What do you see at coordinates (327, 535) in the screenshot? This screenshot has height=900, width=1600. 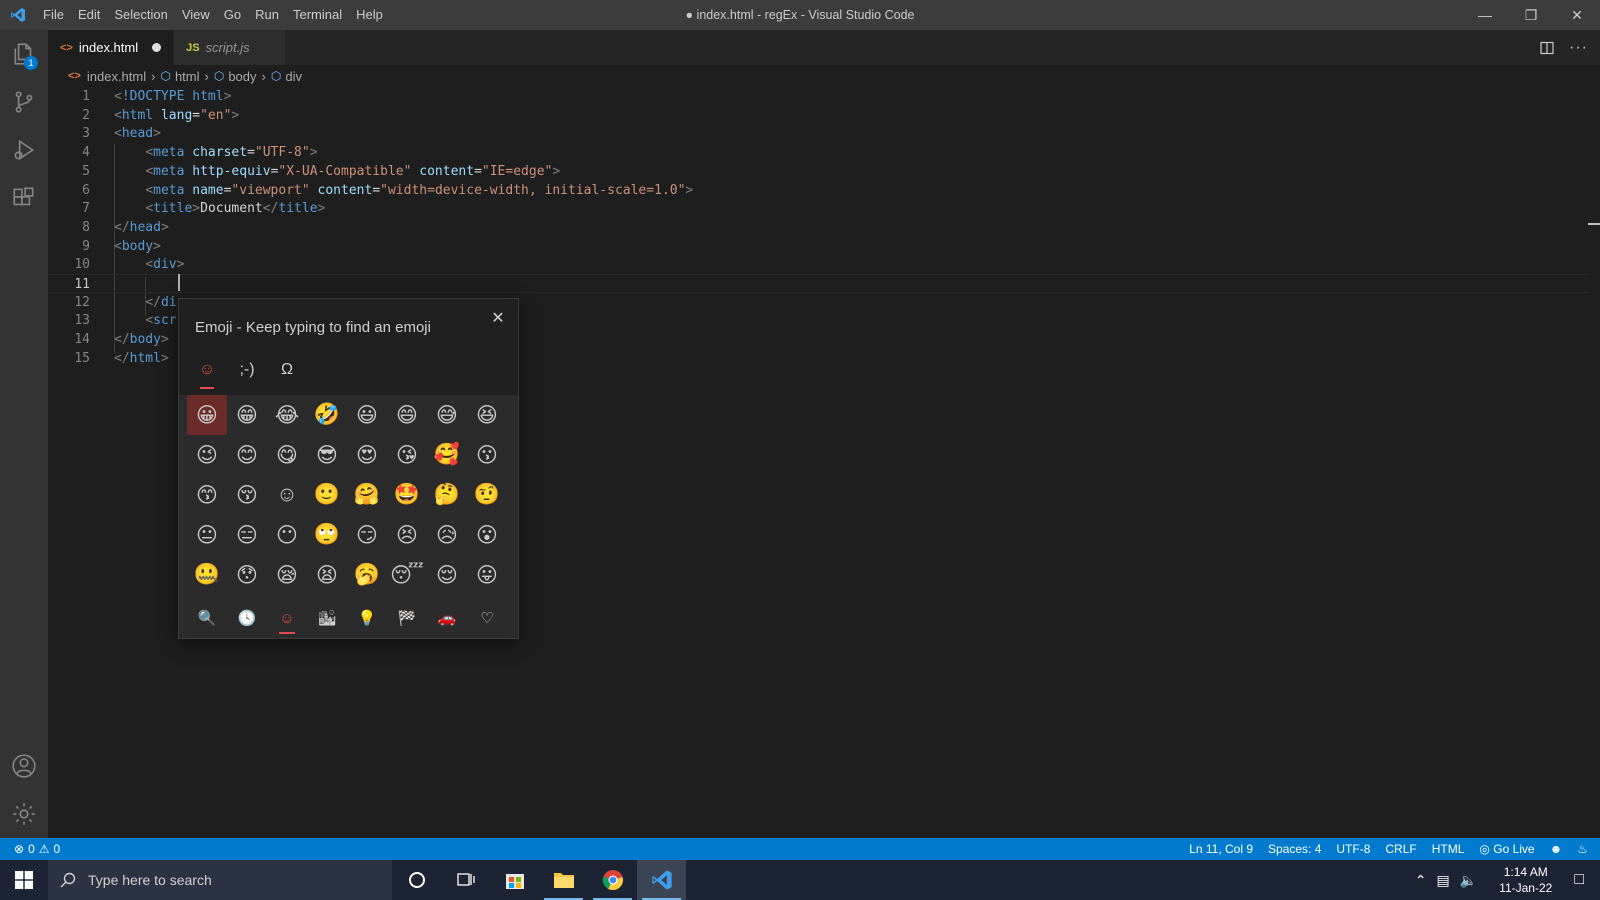 I see `emoji-item: 🙄` at bounding box center [327, 535].